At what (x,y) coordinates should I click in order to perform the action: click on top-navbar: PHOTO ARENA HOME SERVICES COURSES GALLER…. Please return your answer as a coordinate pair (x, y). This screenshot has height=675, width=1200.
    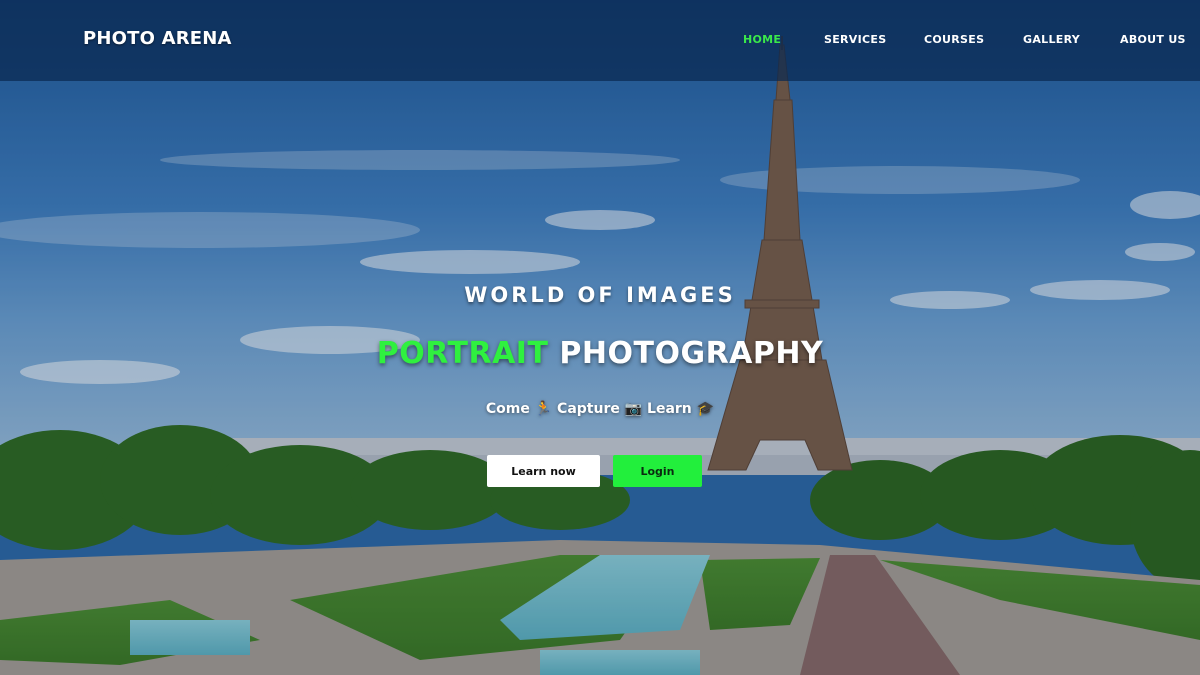
    Looking at the image, I should click on (600, 40).